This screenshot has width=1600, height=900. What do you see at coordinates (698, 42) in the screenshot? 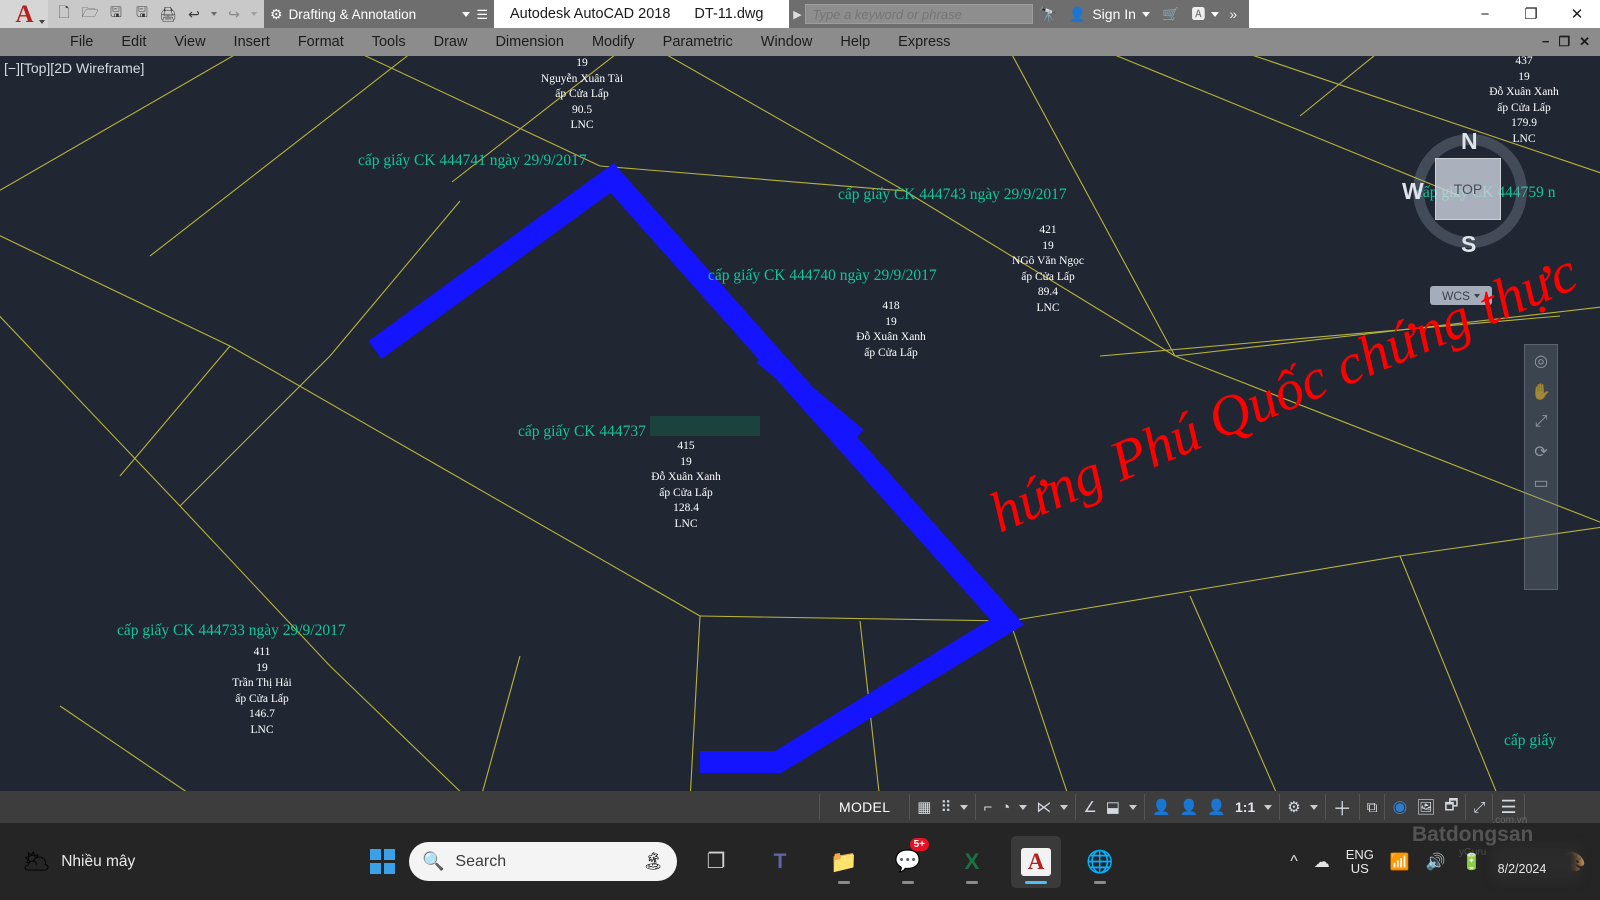
I see `menu-item-parametric: Parametric` at bounding box center [698, 42].